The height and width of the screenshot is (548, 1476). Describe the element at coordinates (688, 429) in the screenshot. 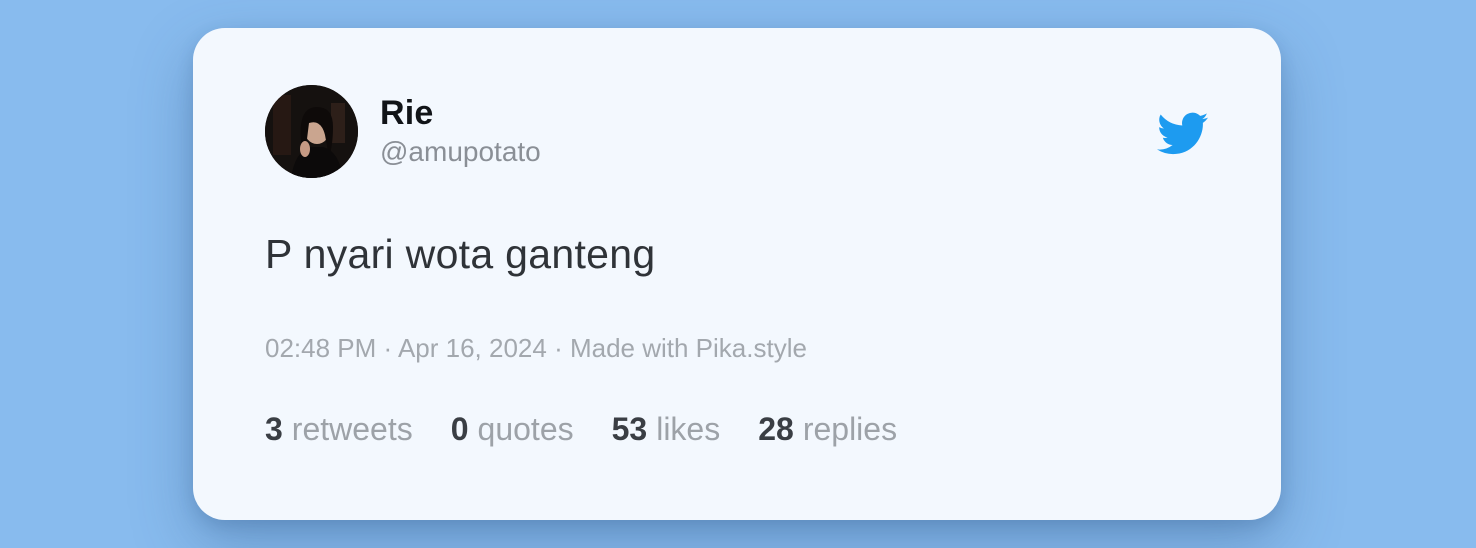

I see `stat-label: likes` at that location.